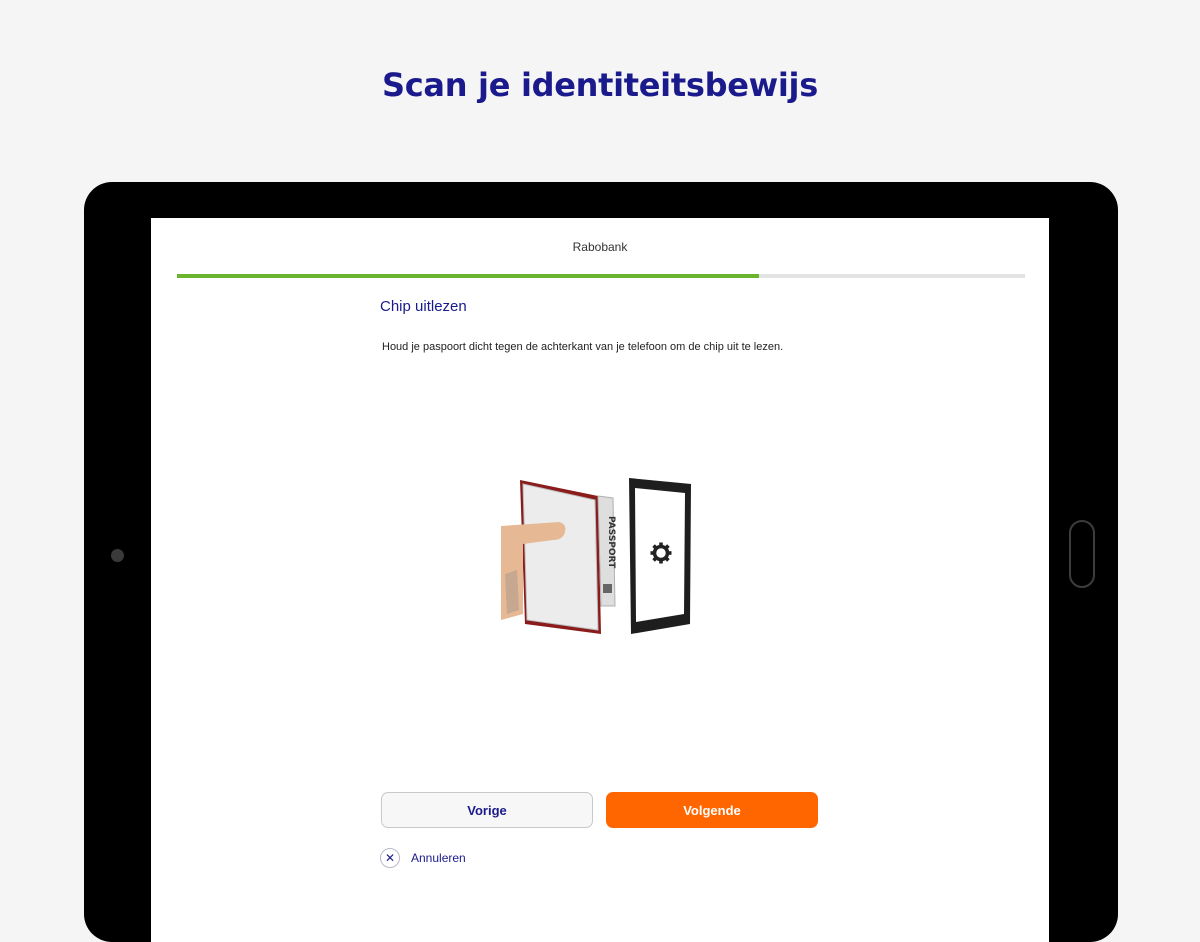 This screenshot has width=1200, height=942. What do you see at coordinates (712, 810) in the screenshot?
I see `next-button: Volgende` at bounding box center [712, 810].